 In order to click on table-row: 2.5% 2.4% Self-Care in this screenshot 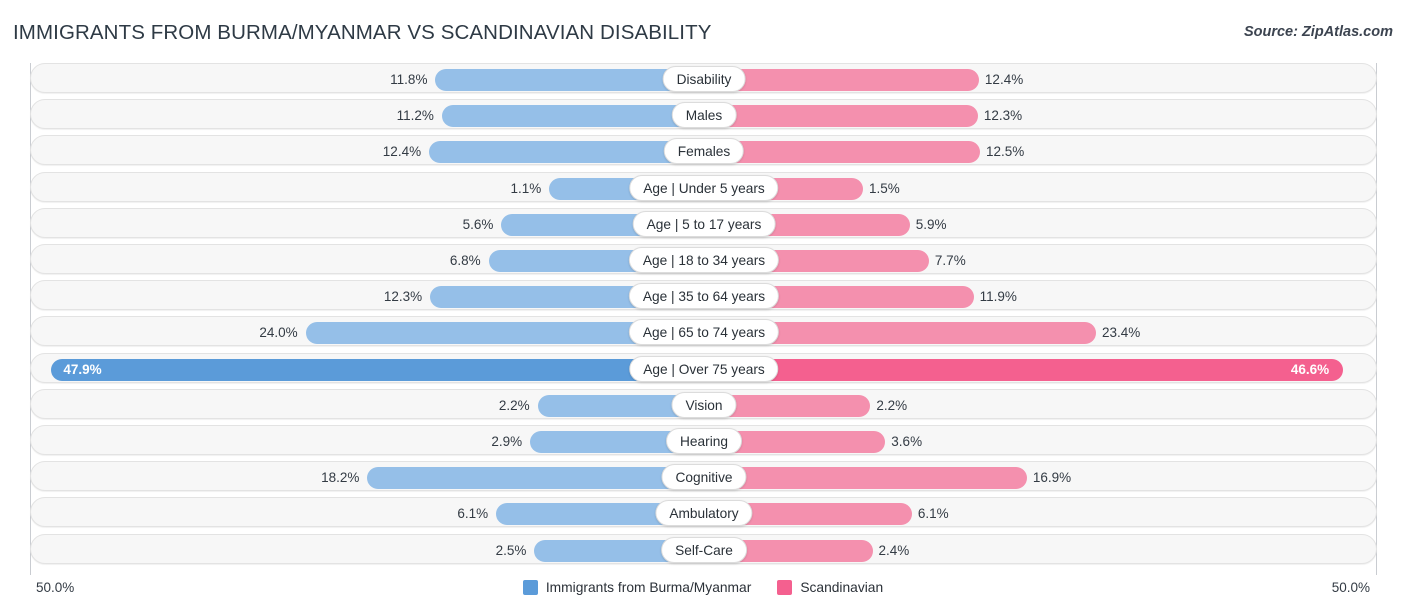, I will do `click(703, 548)`.